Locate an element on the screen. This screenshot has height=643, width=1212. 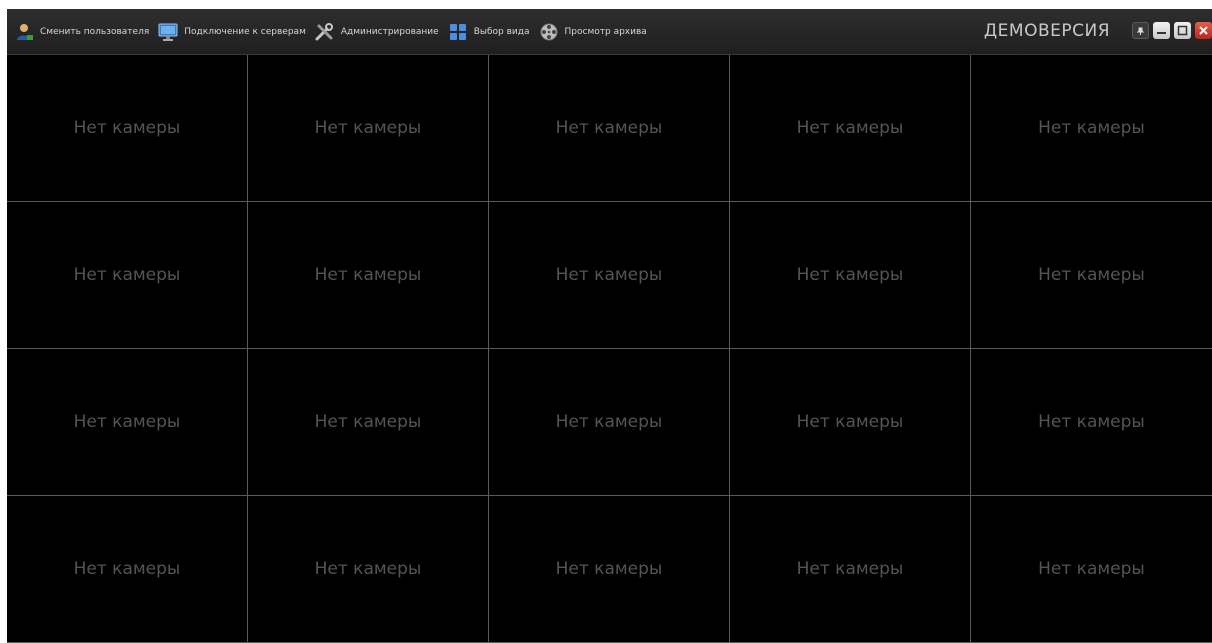
layout-grid-icon is located at coordinates (458, 32).